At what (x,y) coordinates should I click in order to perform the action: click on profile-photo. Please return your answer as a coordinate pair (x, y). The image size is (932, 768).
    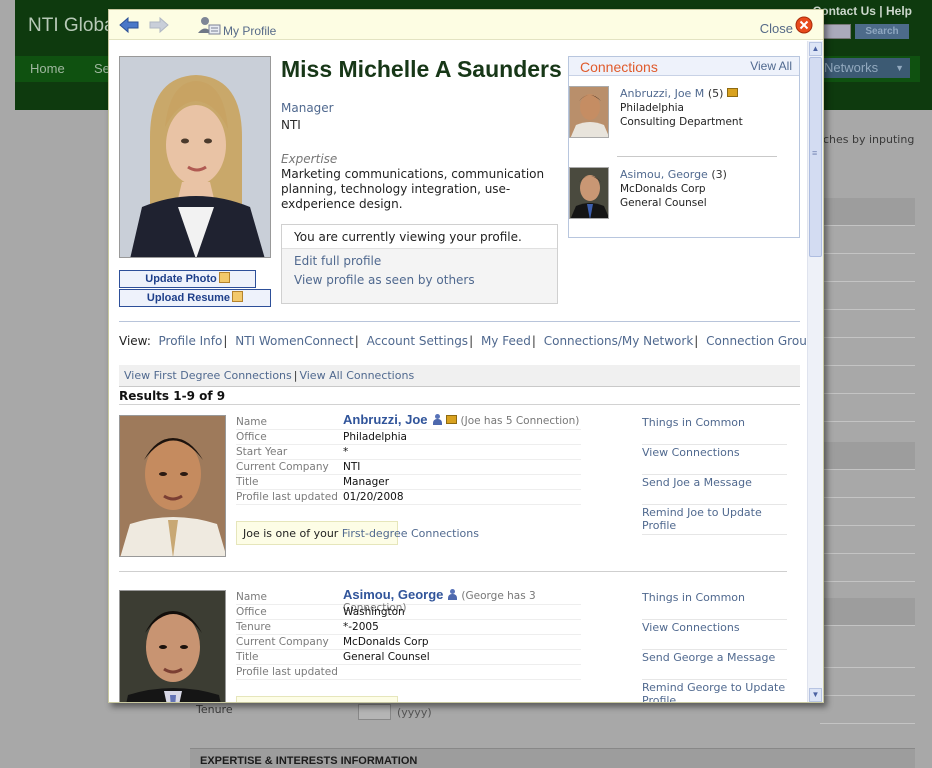
    Looking at the image, I should click on (195, 157).